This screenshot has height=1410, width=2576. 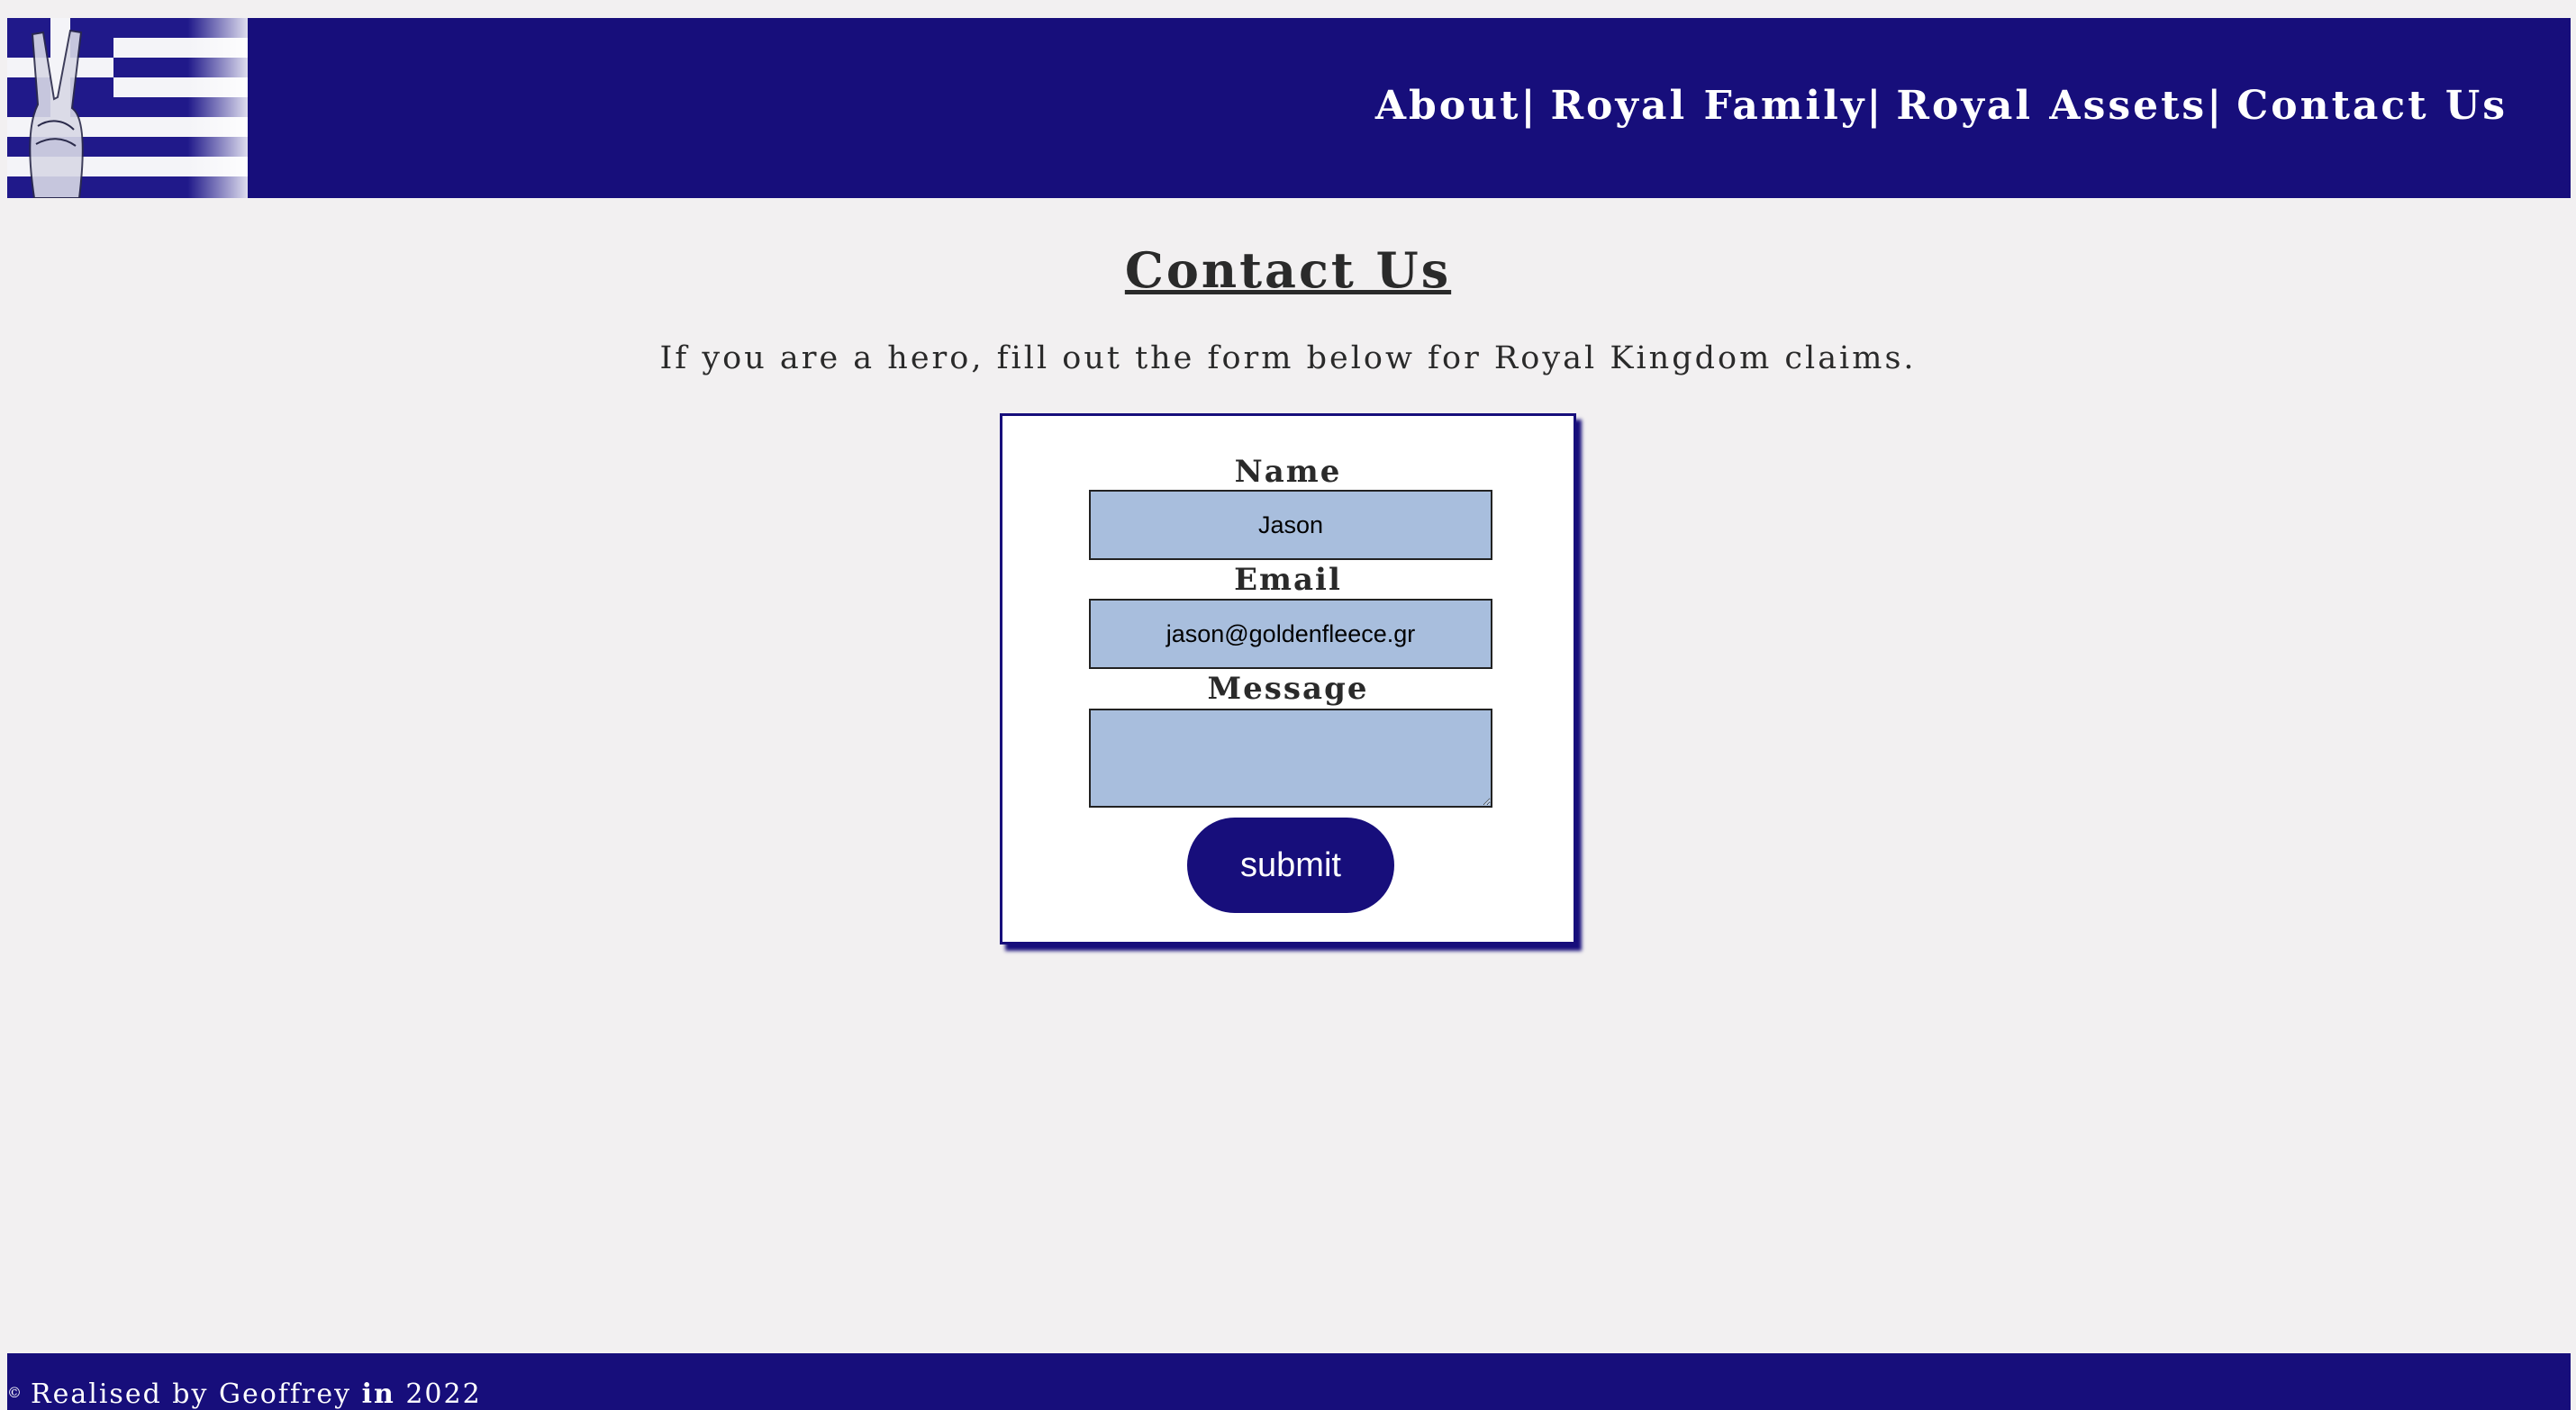 I want to click on greek-flag-peace-hand-logo, so click(x=127, y=108).